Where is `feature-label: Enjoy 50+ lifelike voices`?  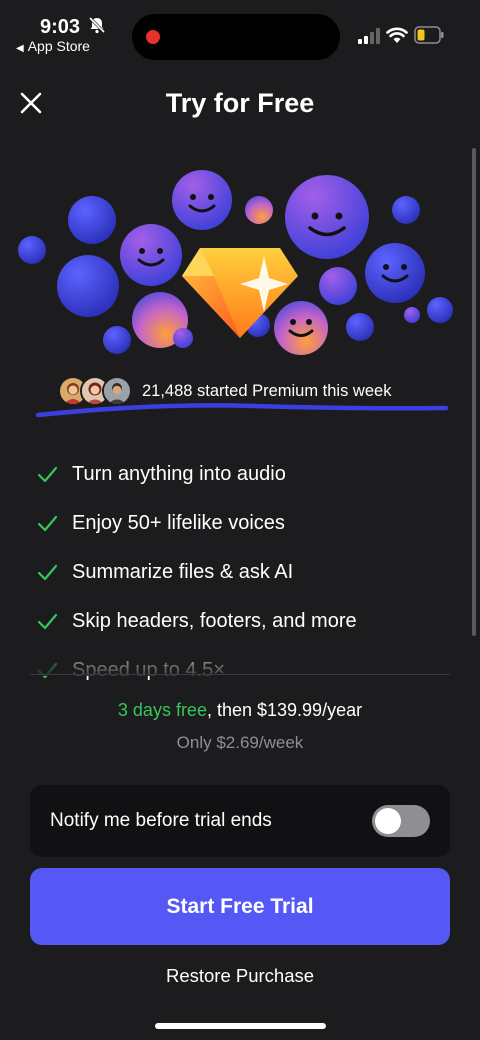
feature-label: Enjoy 50+ lifelike voices is located at coordinates (178, 523).